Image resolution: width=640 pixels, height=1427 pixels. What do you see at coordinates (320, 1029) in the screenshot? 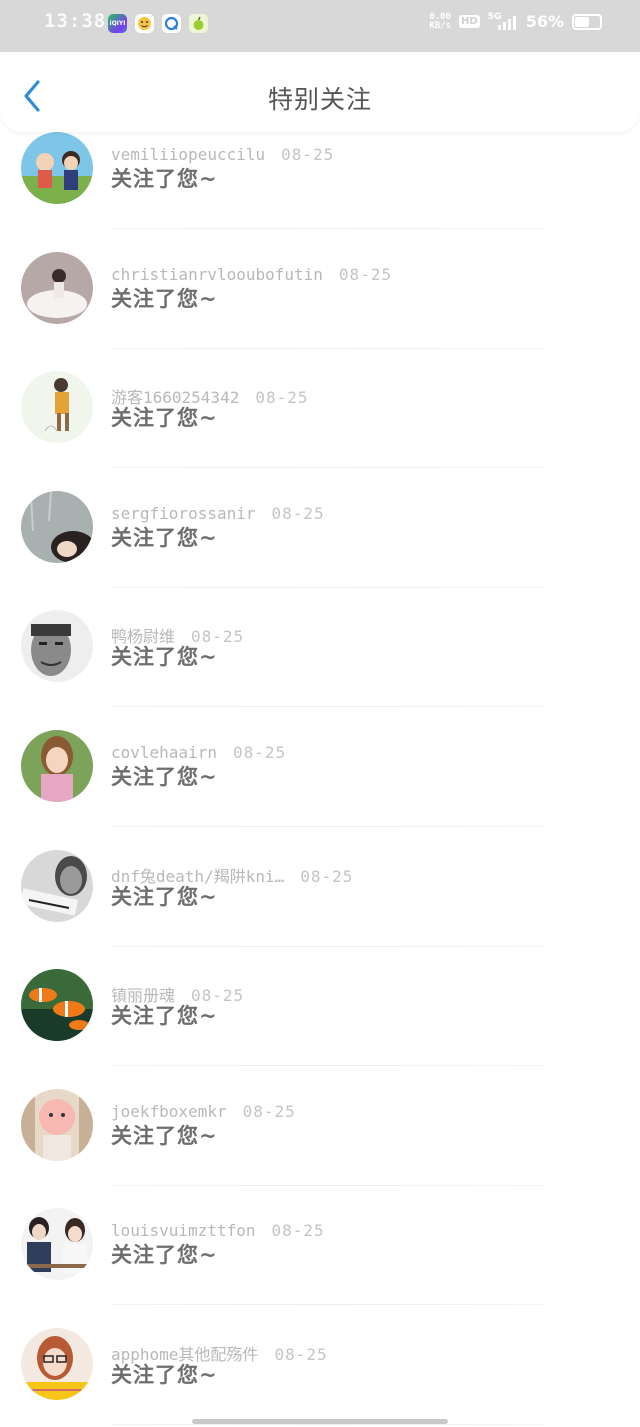
I see `list-item: 镇丽册魂 08-25 关注了您~` at bounding box center [320, 1029].